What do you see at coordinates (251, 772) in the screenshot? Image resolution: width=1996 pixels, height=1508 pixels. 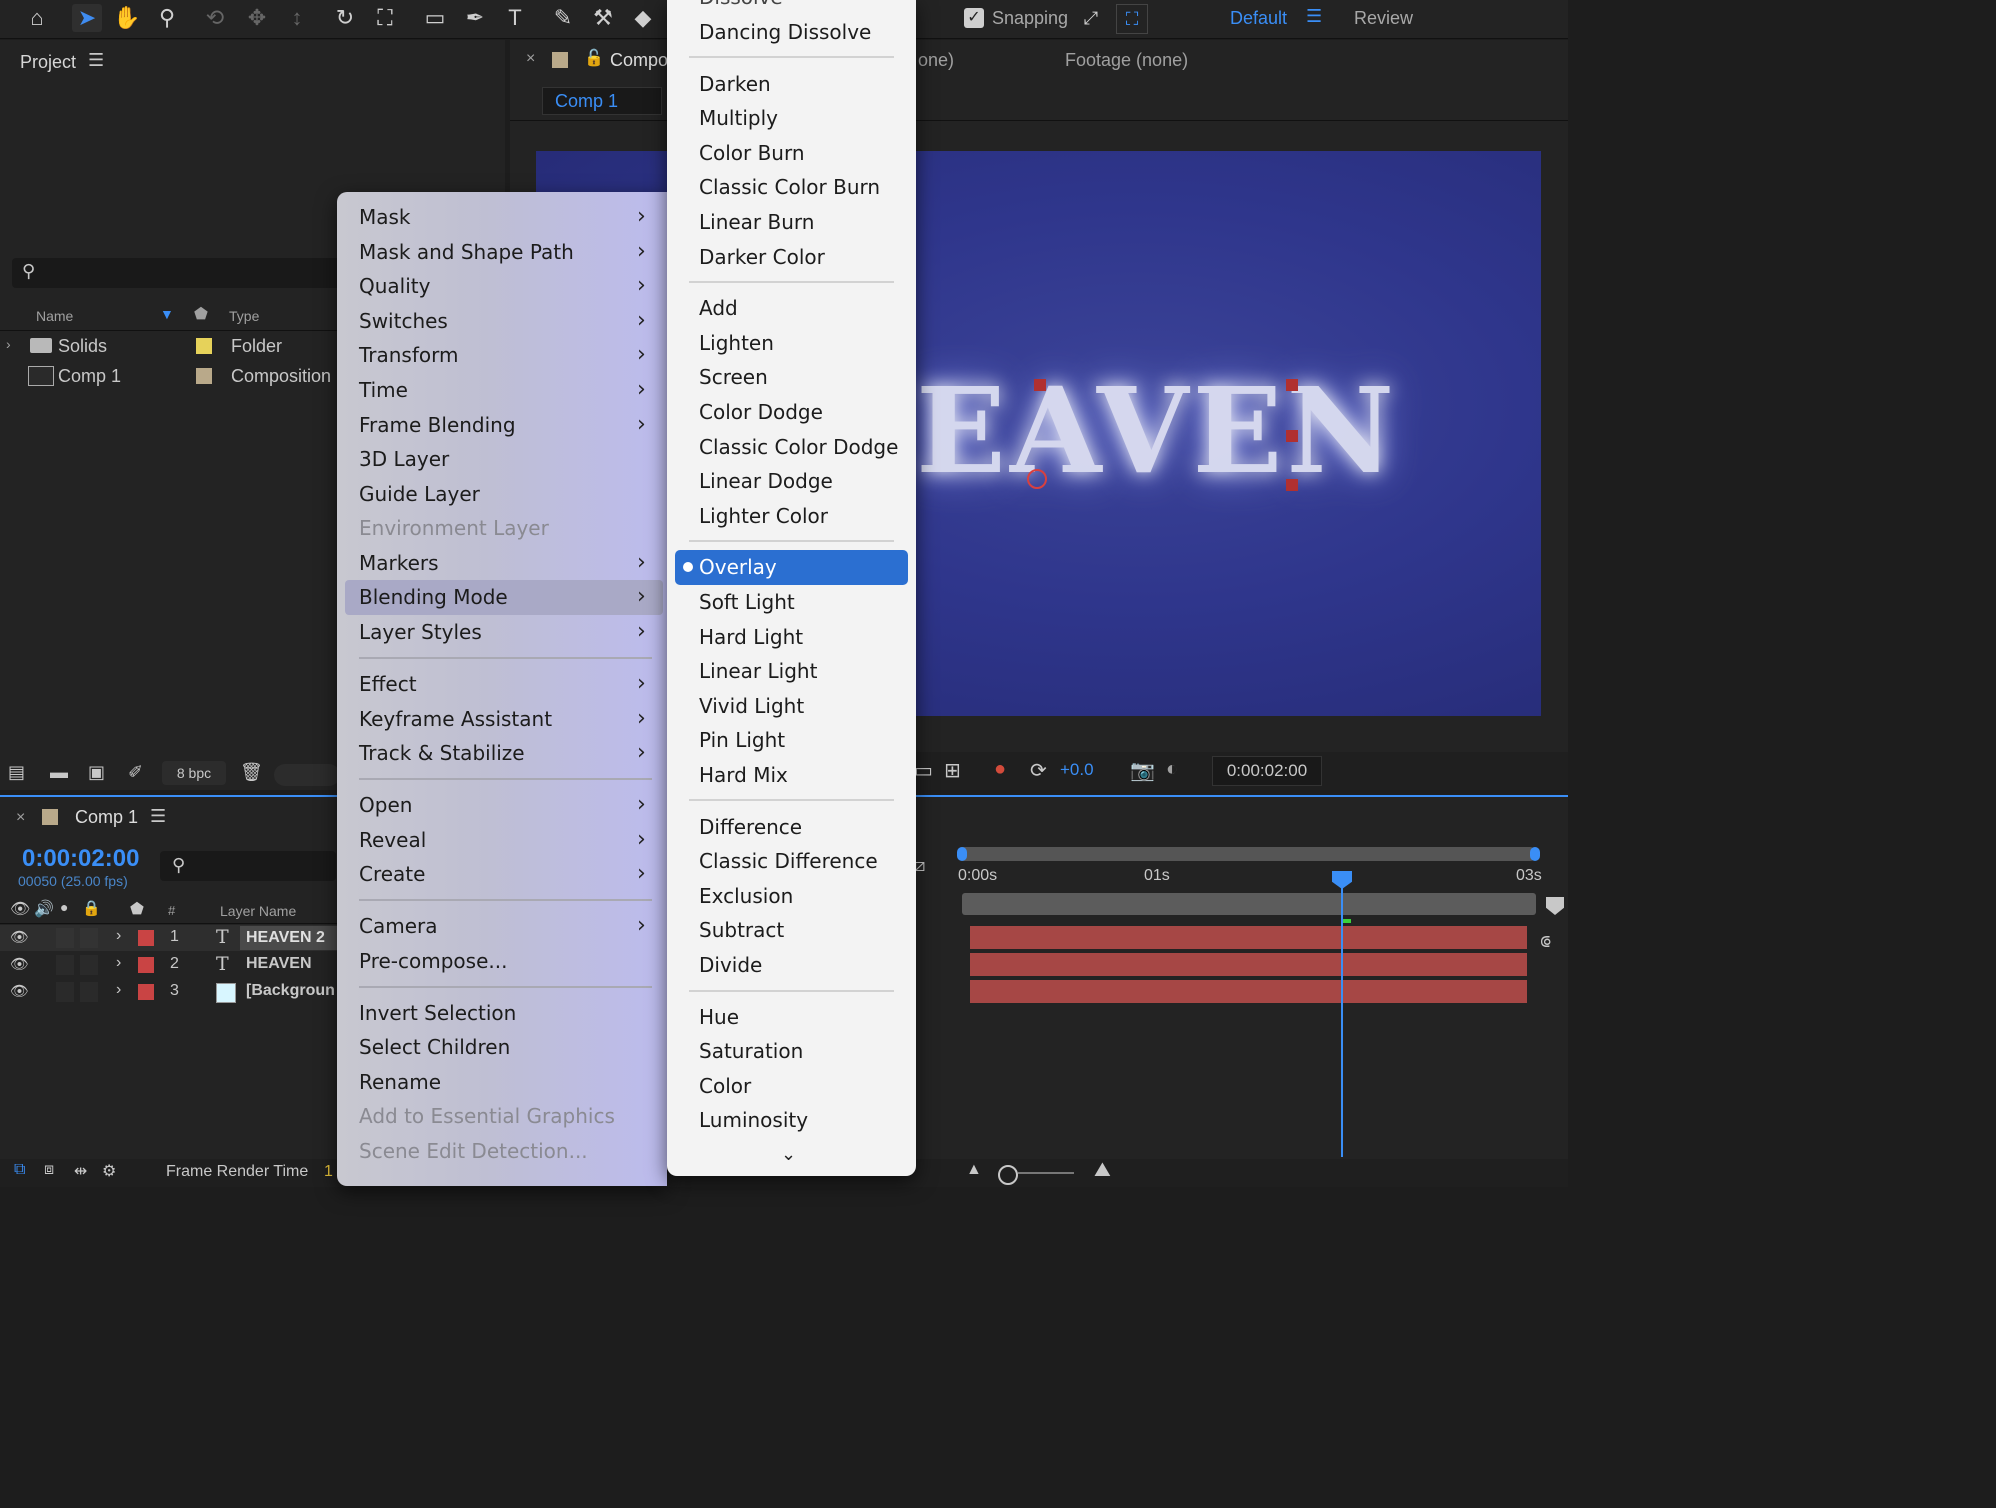 I see `trash-icon: 🗑` at bounding box center [251, 772].